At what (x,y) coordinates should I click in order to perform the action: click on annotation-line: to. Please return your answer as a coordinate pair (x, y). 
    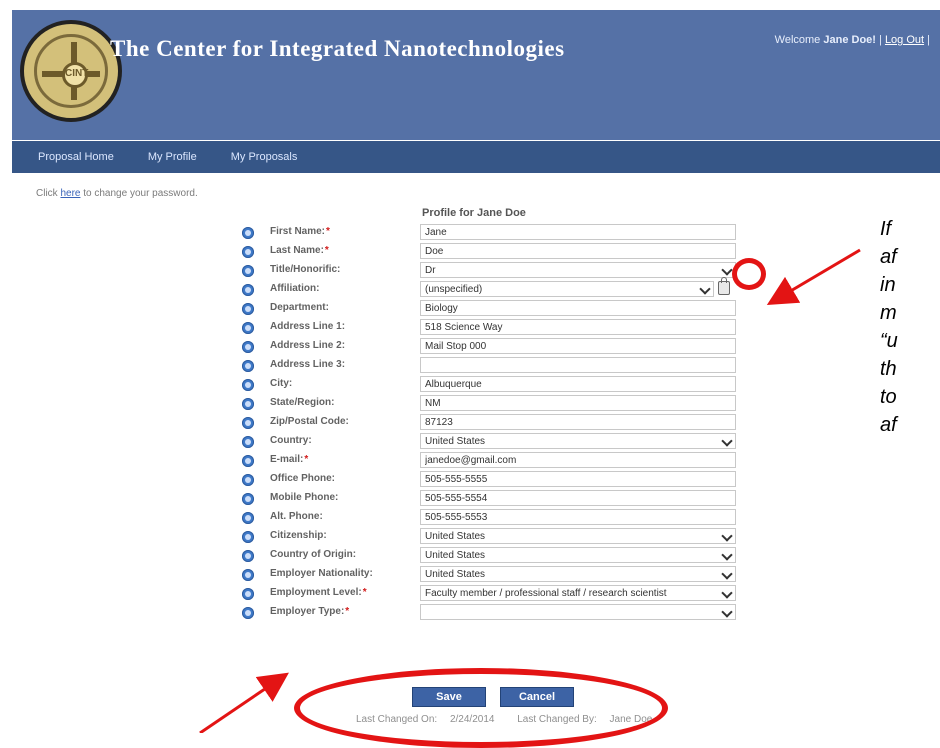
    Looking at the image, I should click on (888, 397).